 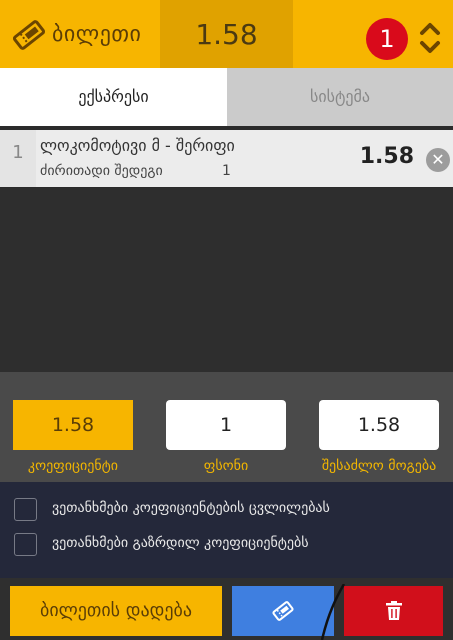 I want to click on tab-express: ექსპრესი, so click(x=113, y=97).